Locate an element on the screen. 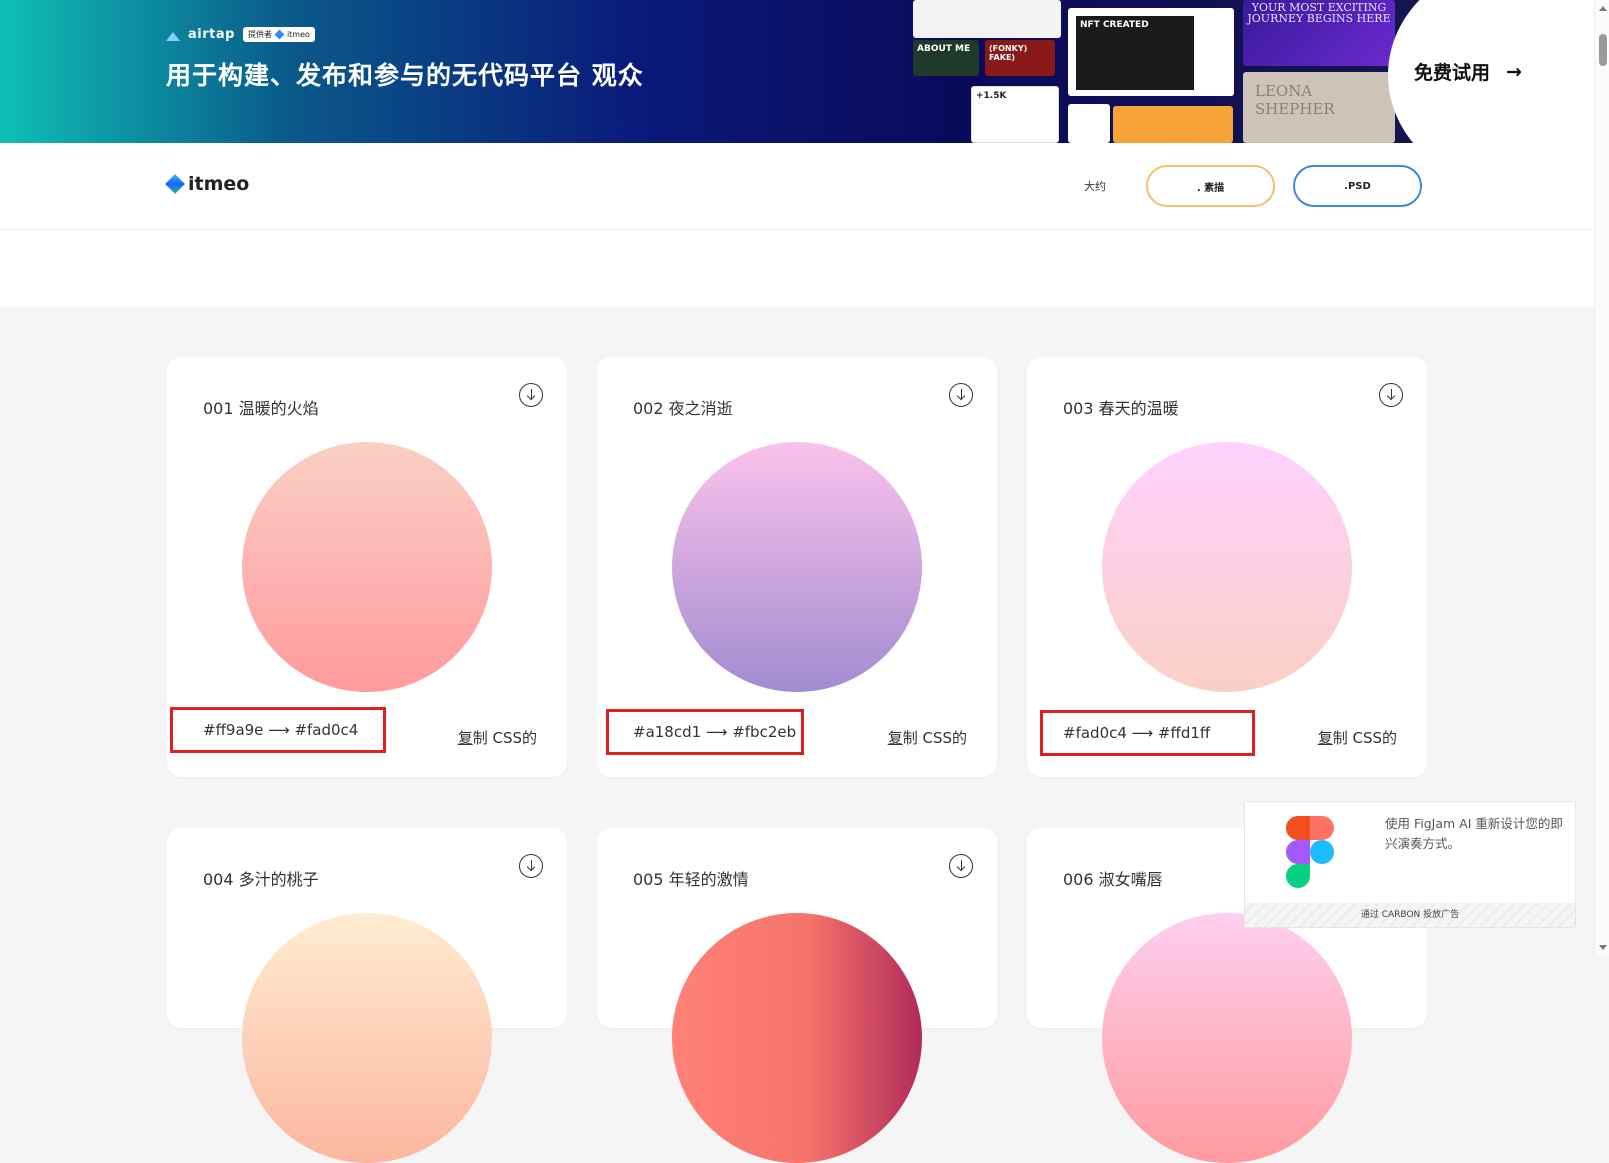 The height and width of the screenshot is (1163, 1609). gradient-card: 001 温暖的火焰 #ff9a9e ⟶ #fad0c4 复制 CSS的 is located at coordinates (367, 567).